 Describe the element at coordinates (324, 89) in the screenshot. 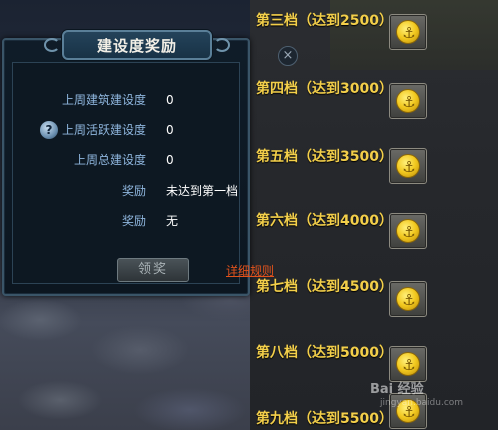

I see `tier-4-label: 第四档（达到3000）` at that location.